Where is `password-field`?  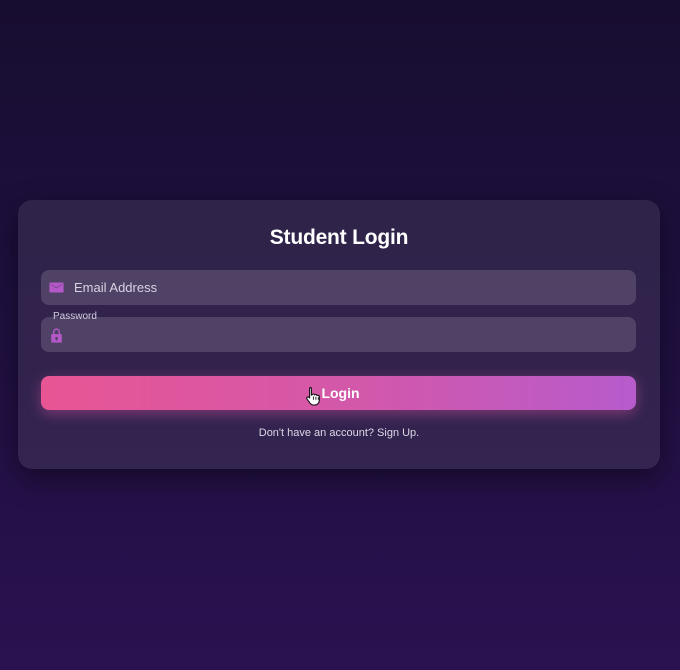 password-field is located at coordinates (338, 334).